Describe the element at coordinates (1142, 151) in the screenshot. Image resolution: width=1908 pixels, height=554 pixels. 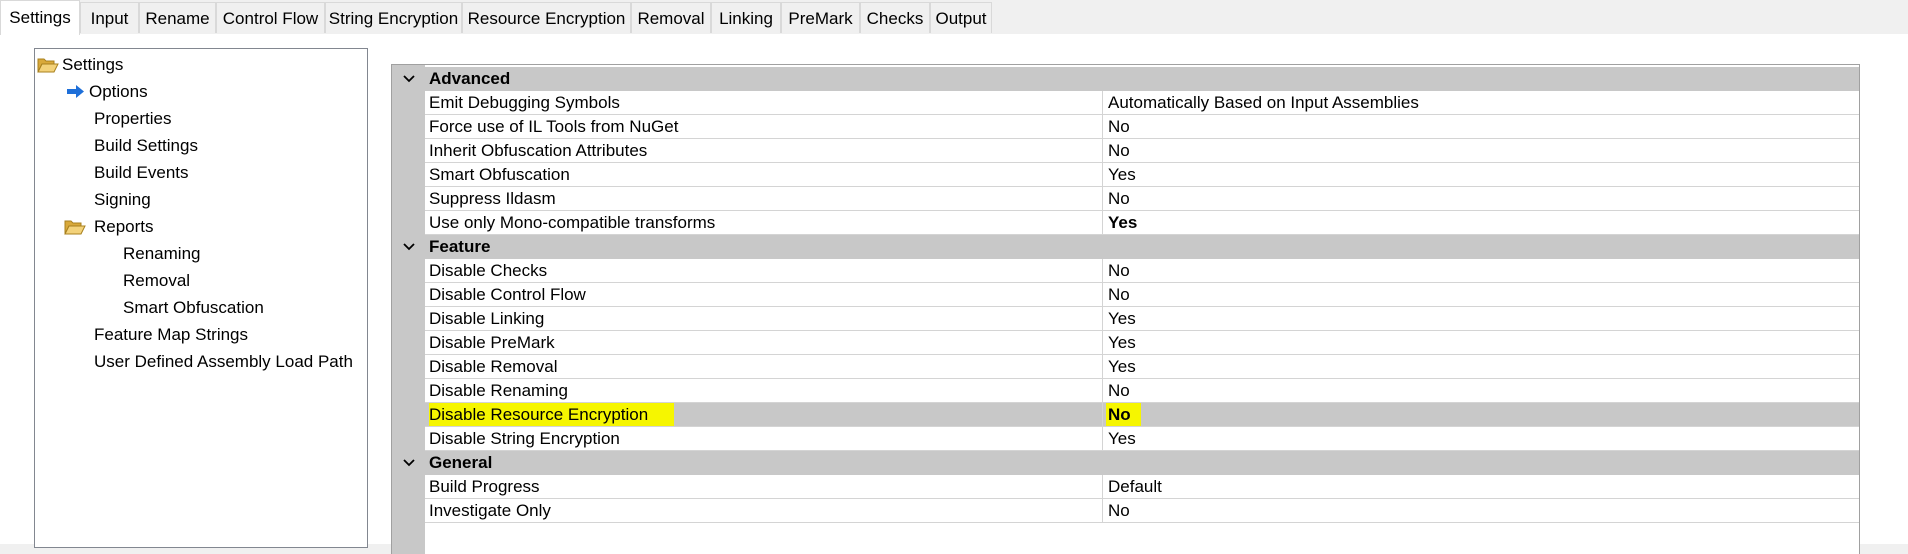
I see `property-row: Inherit Obfuscation Attributes No` at that location.